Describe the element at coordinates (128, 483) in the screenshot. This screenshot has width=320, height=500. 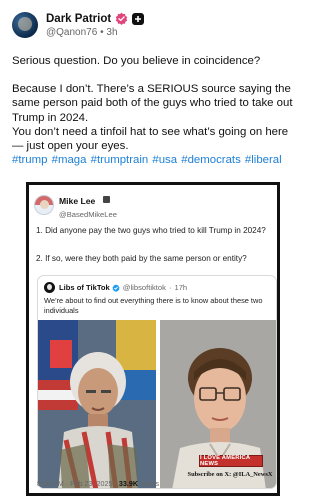
I see `view-count: 33.9K` at that location.